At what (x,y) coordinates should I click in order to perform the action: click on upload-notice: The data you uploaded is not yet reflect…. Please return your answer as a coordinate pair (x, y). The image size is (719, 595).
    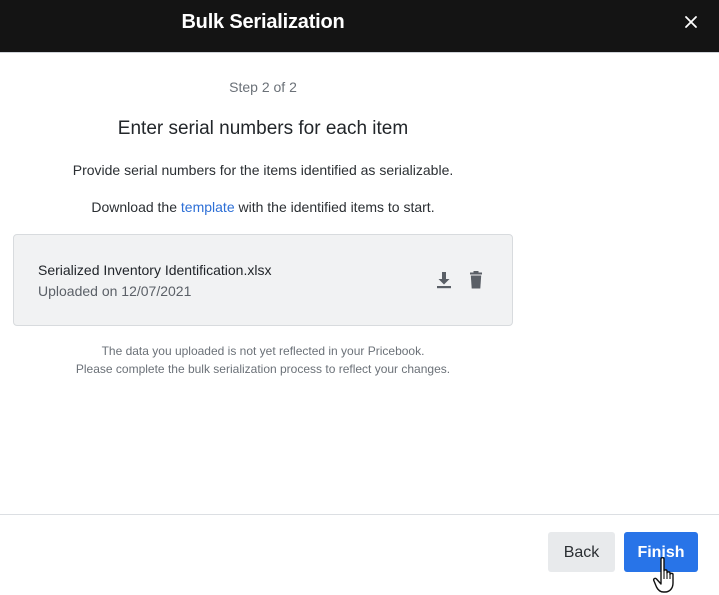
    Looking at the image, I should click on (263, 360).